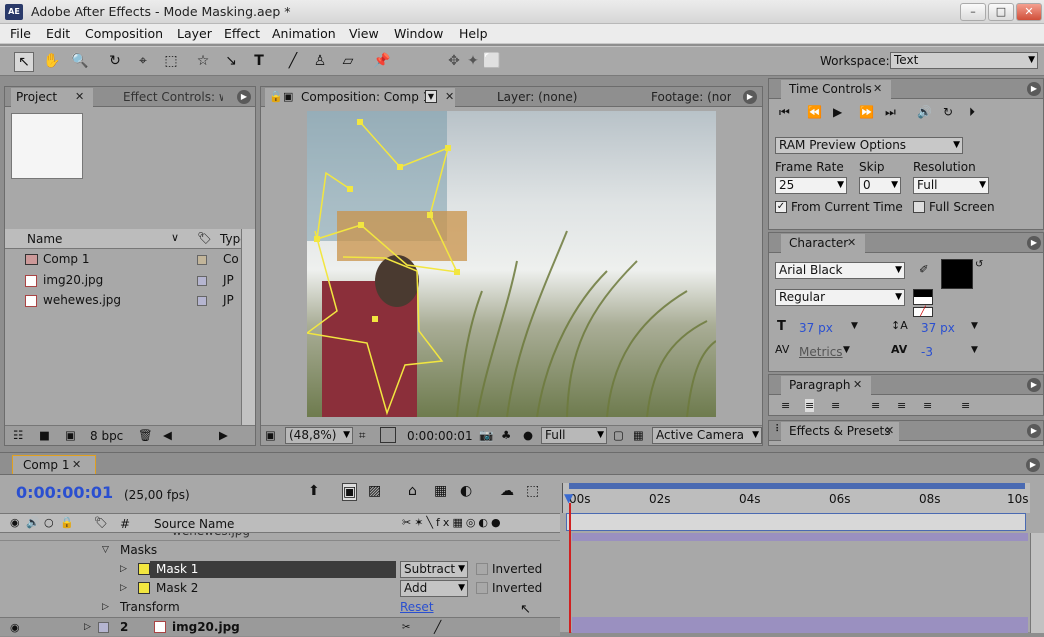  What do you see at coordinates (54, 464) in the screenshot?
I see `tab-comp-1: Comp 1` at bounding box center [54, 464].